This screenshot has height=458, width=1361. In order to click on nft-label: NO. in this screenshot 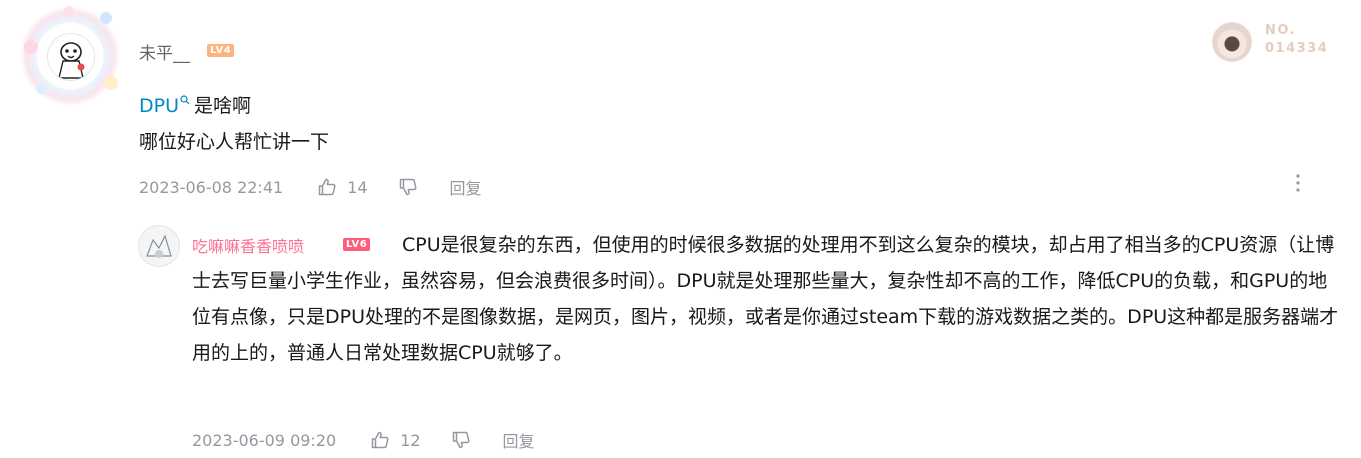, I will do `click(1281, 30)`.